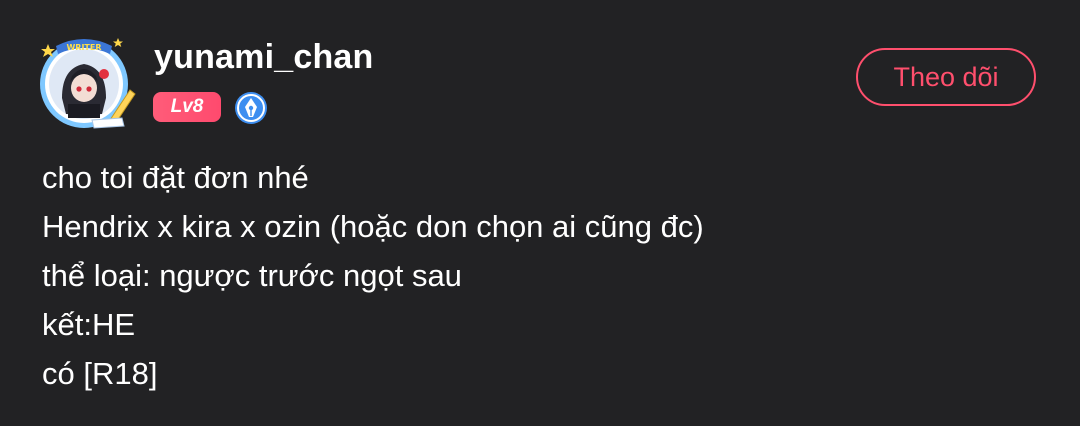 The image size is (1080, 426). Describe the element at coordinates (83, 47) in the screenshot. I see `avatar-frame-label: WRITER` at that location.